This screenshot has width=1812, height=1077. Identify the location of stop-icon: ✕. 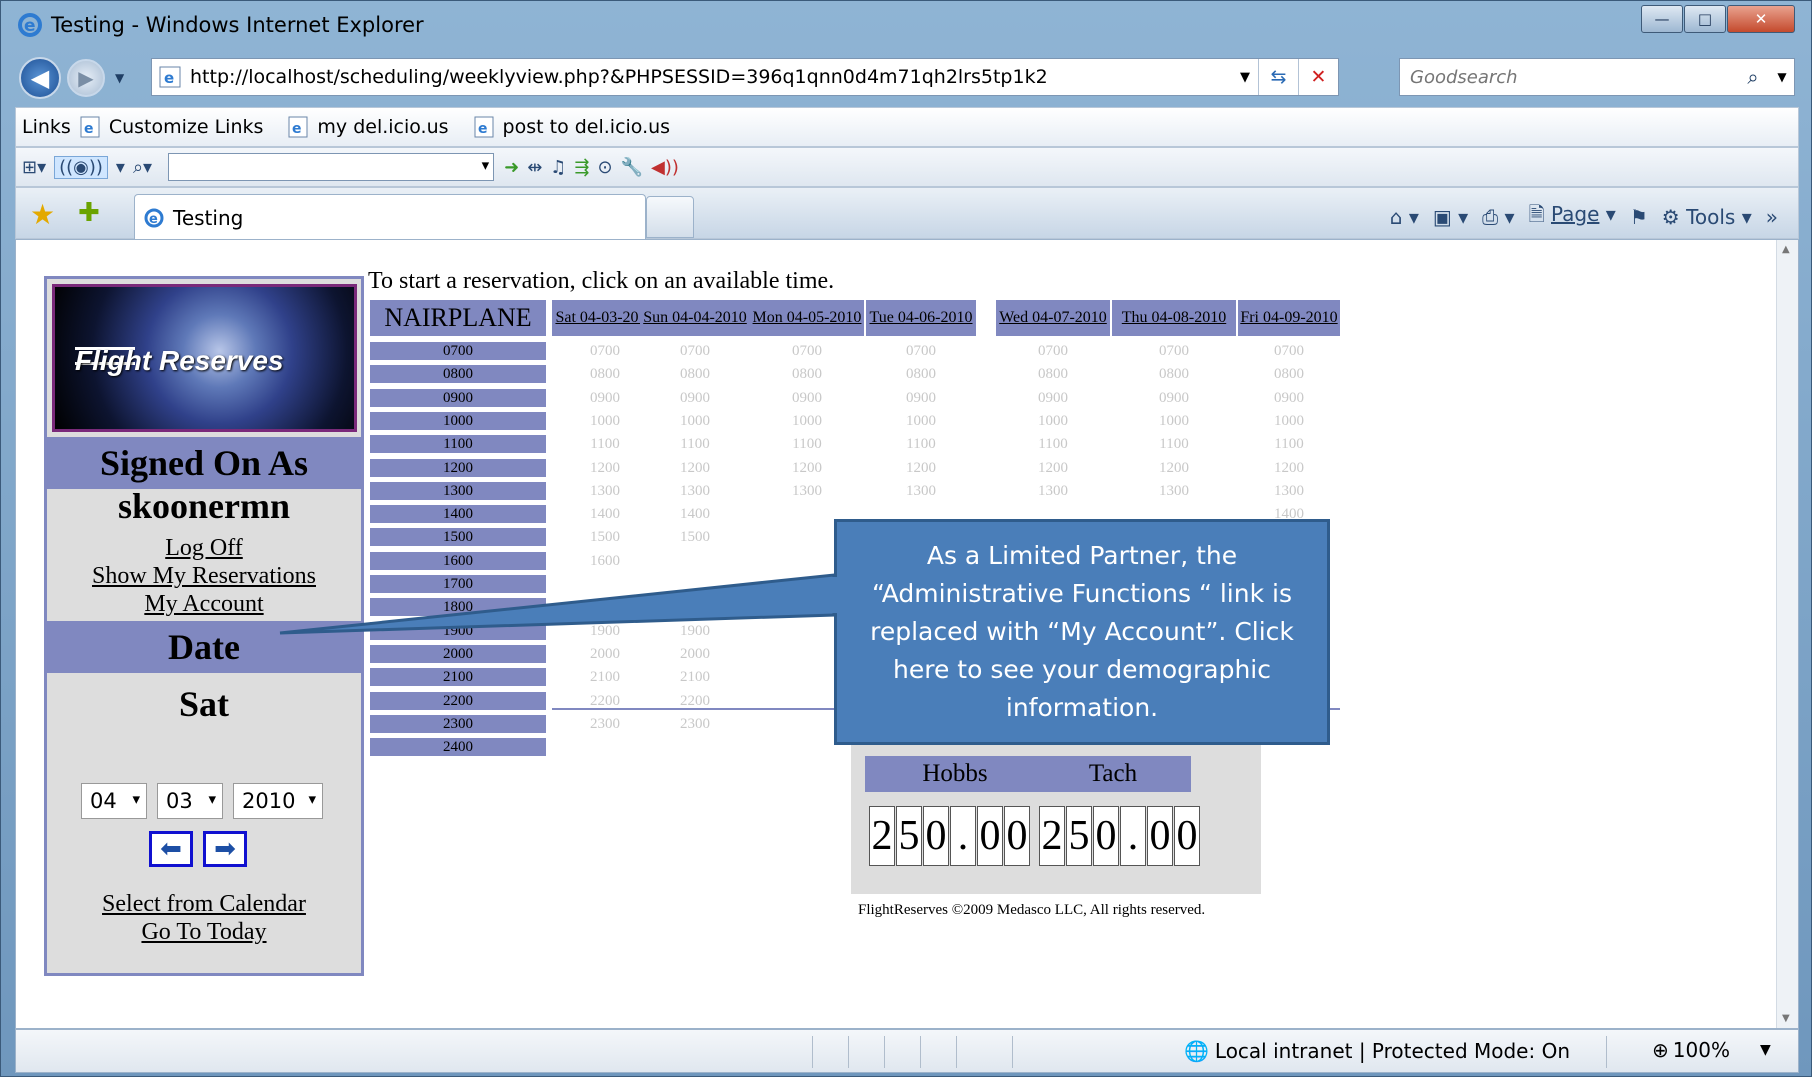
(1318, 77).